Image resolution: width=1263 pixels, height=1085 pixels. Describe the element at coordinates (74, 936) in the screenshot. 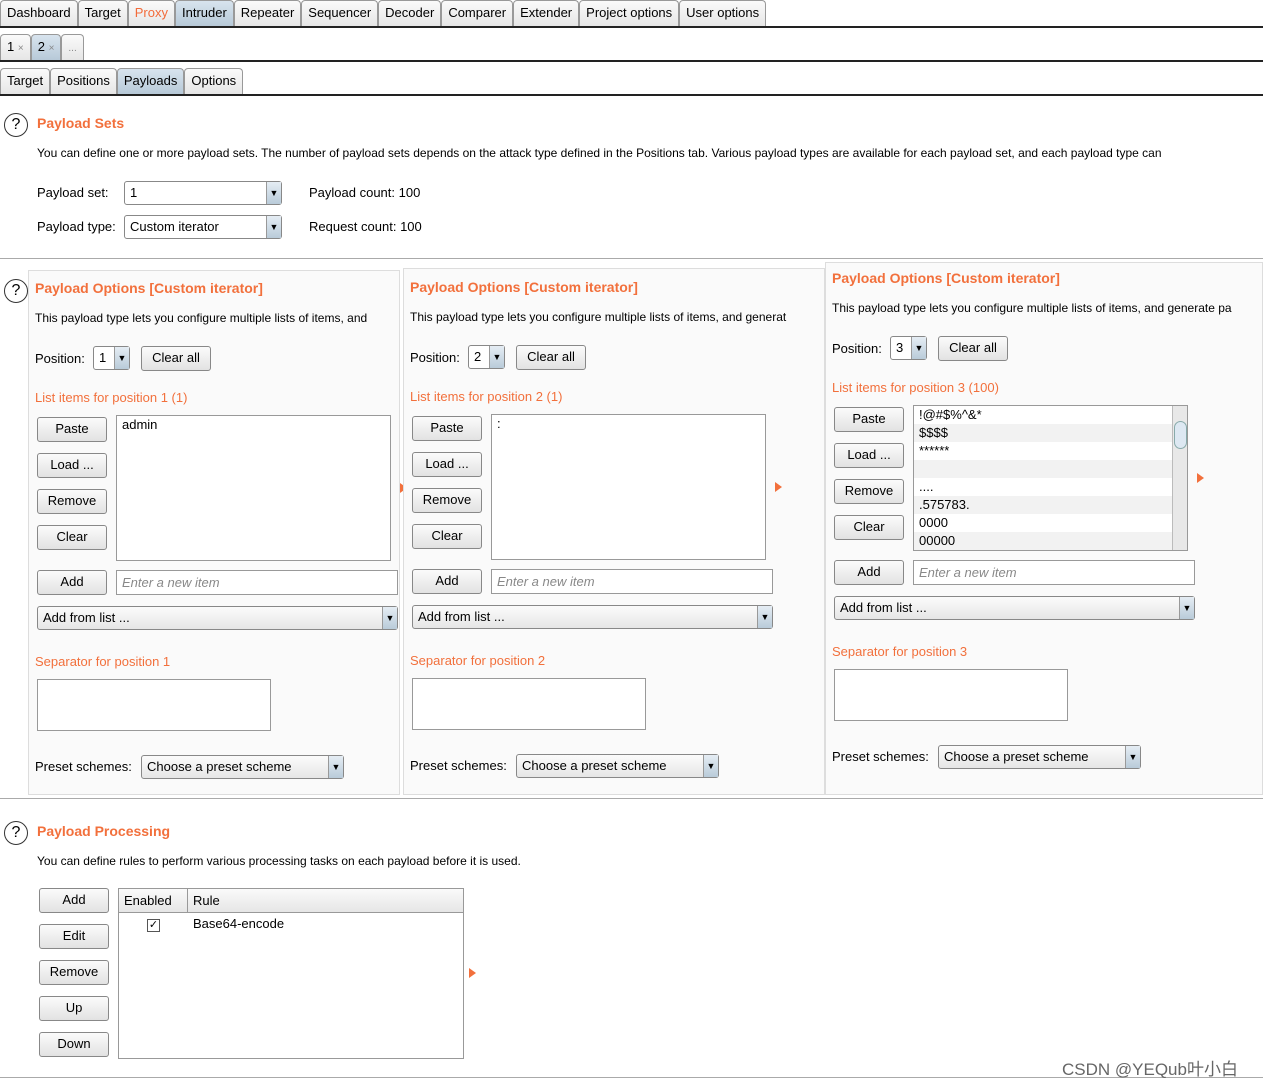

I see `edit-rule-button: Edit` at that location.